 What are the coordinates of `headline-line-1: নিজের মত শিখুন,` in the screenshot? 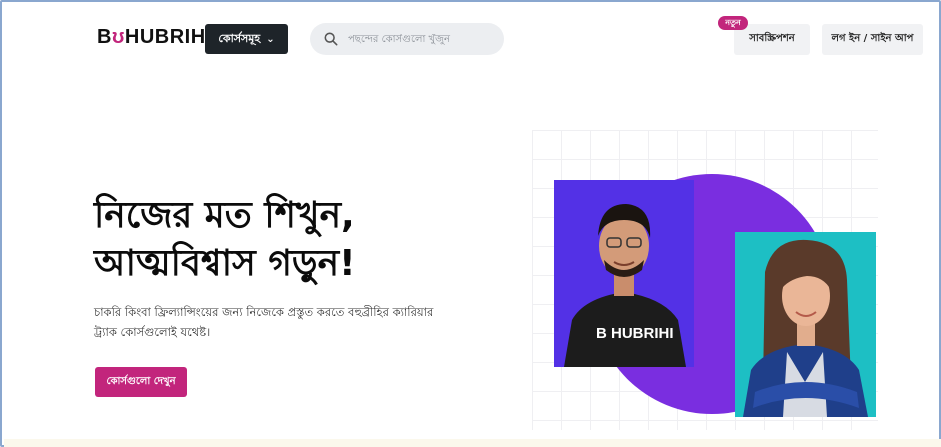 It's located at (224, 215).